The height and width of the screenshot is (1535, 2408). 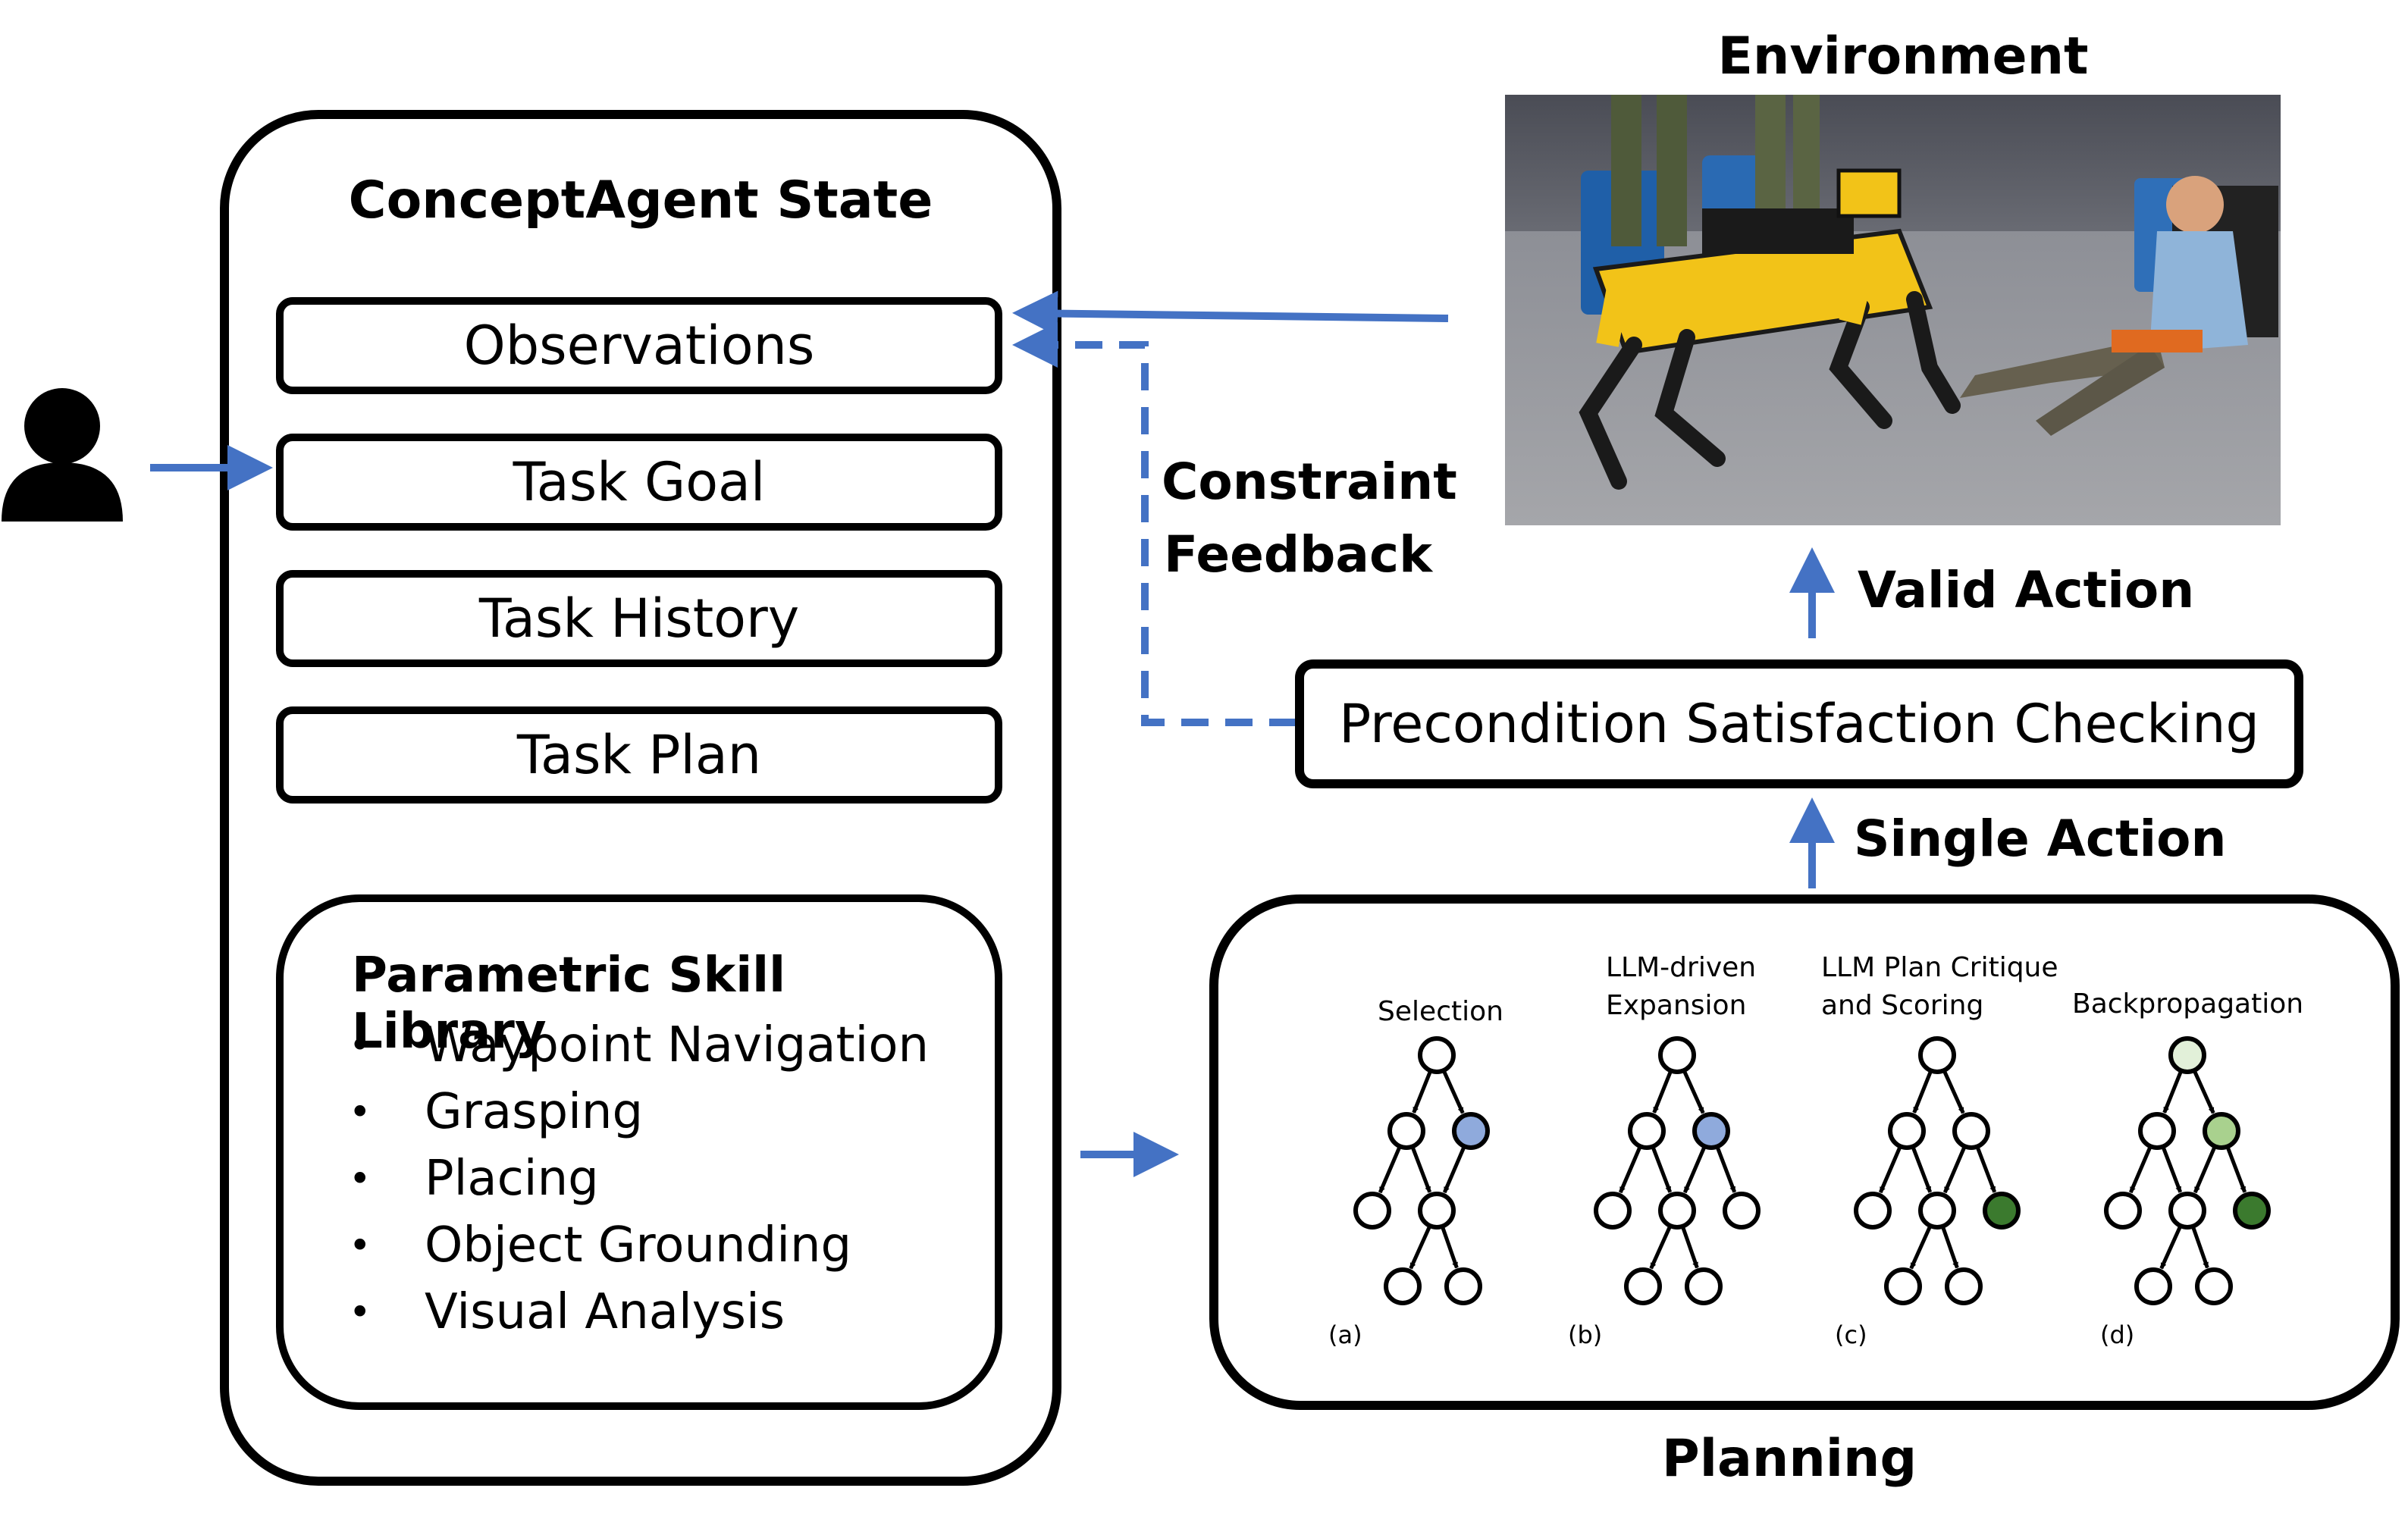 What do you see at coordinates (1789, 1459) in the screenshot?
I see `planning-label: Planning` at bounding box center [1789, 1459].